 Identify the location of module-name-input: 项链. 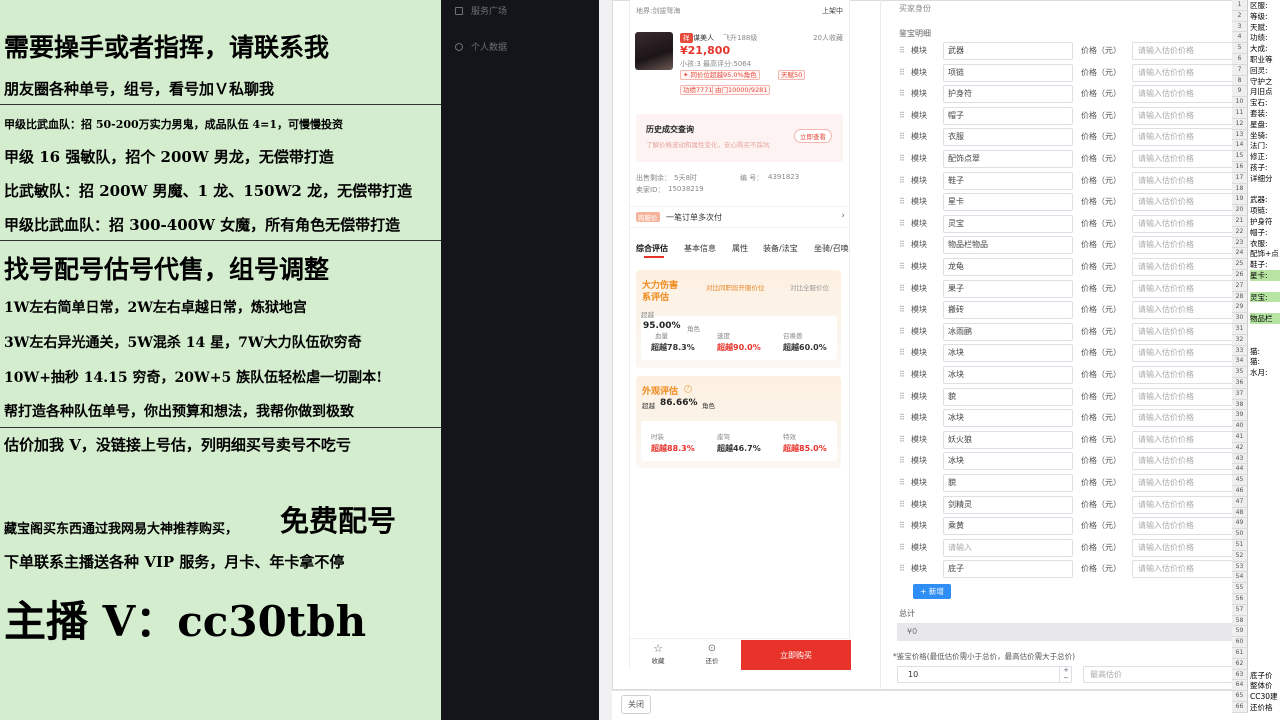
(1008, 72).